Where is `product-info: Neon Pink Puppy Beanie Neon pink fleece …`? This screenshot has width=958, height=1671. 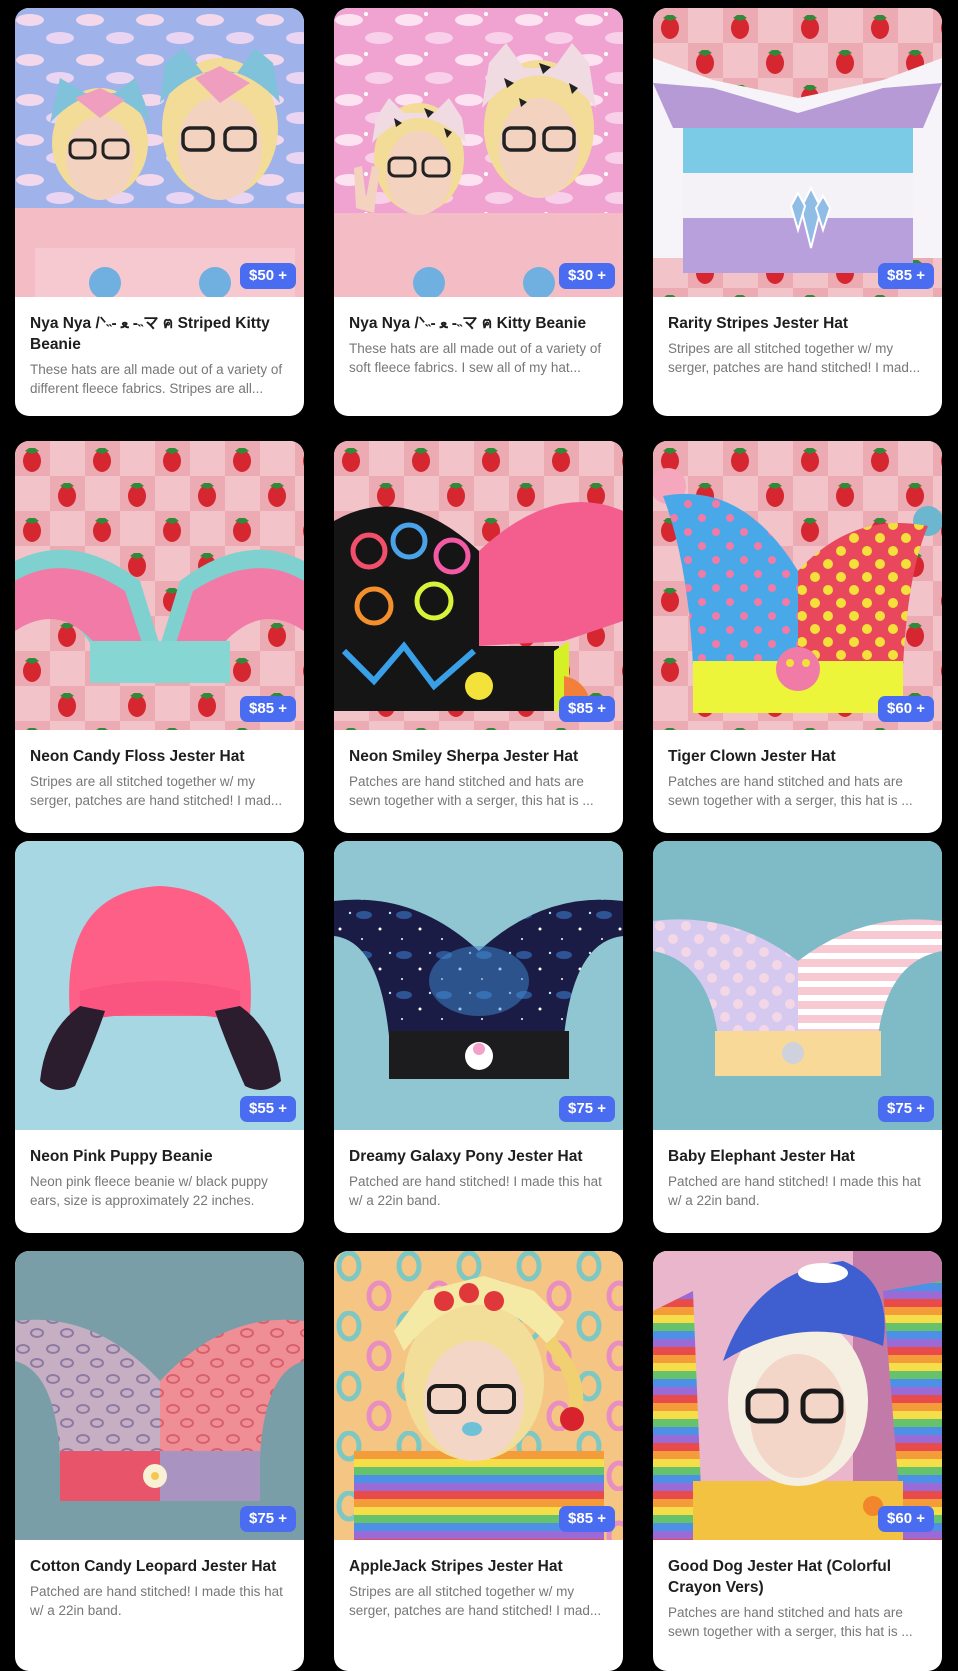 product-info: Neon Pink Puppy Beanie Neon pink fleece … is located at coordinates (159, 1177).